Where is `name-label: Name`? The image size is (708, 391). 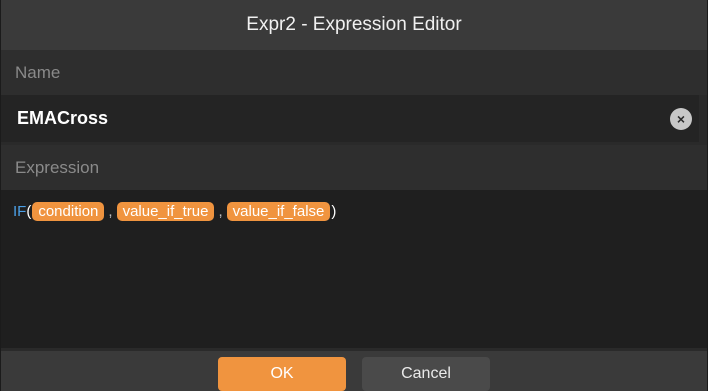 name-label: Name is located at coordinates (354, 72).